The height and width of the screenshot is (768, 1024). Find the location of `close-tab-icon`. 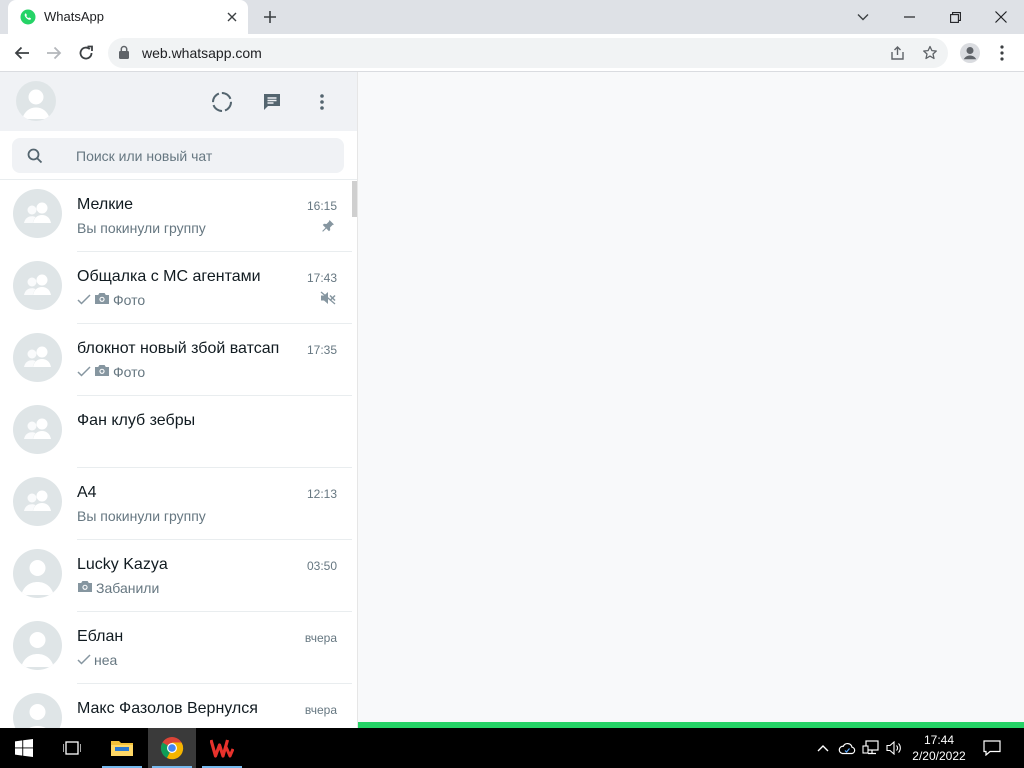

close-tab-icon is located at coordinates (232, 17).